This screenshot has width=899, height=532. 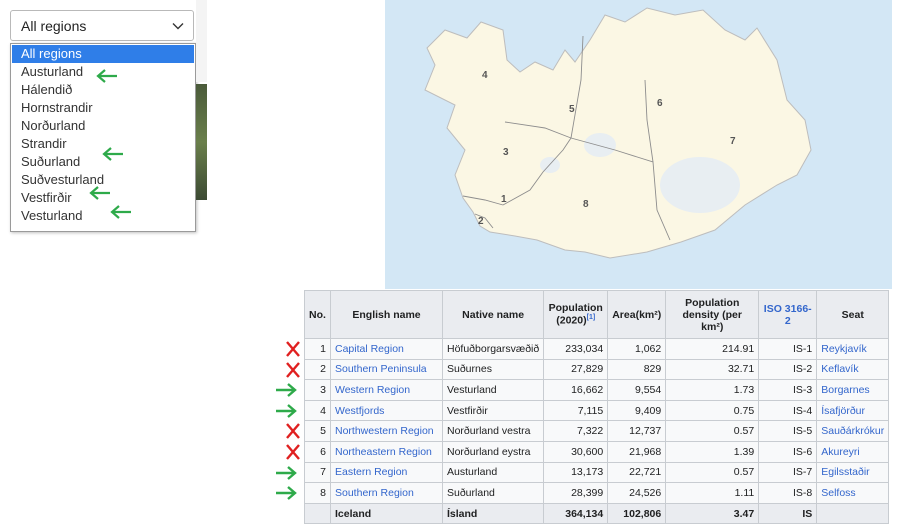 What do you see at coordinates (493, 349) in the screenshot?
I see `cell-native: Höfuðborgarsvæðið` at bounding box center [493, 349].